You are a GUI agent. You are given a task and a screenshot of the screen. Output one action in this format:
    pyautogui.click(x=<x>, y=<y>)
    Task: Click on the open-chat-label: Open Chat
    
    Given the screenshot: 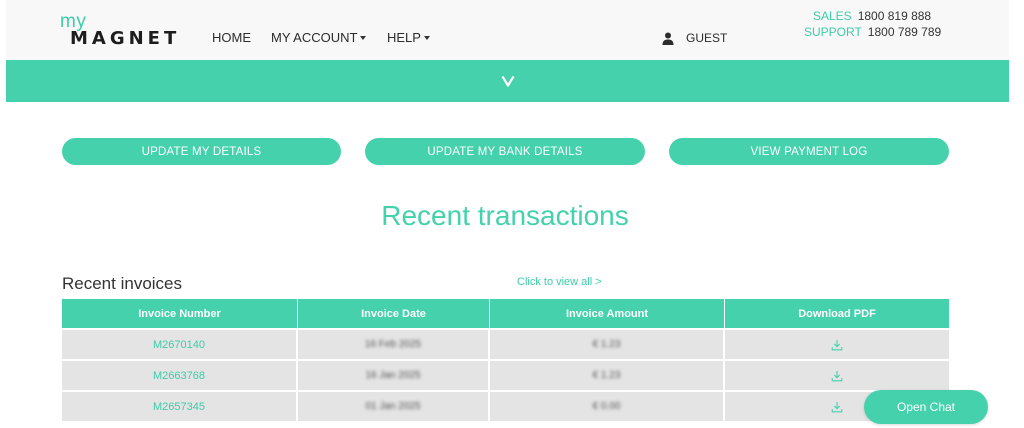 What is the action you would take?
    pyautogui.click(x=926, y=407)
    